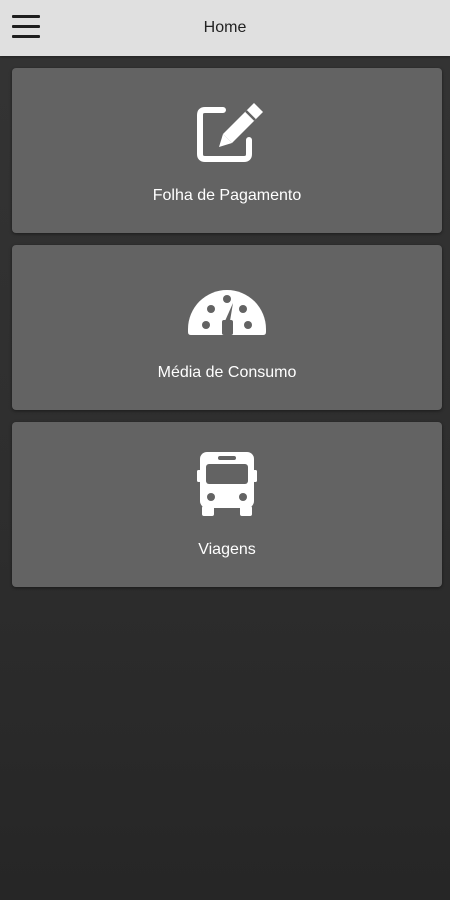 The height and width of the screenshot is (900, 450). I want to click on edit-pencil-icon, so click(227, 134).